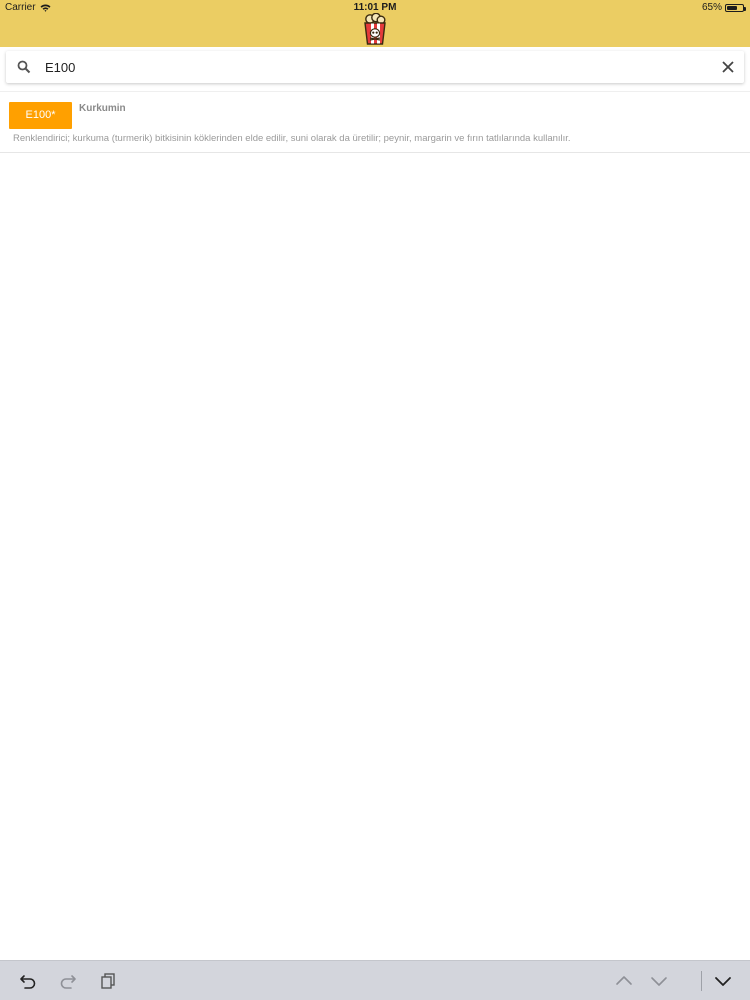  What do you see at coordinates (108, 981) in the screenshot?
I see `paste-icon` at bounding box center [108, 981].